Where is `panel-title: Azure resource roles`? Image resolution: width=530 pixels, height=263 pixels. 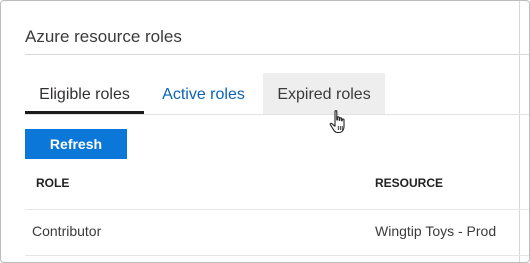 panel-title: Azure resource roles is located at coordinates (103, 36).